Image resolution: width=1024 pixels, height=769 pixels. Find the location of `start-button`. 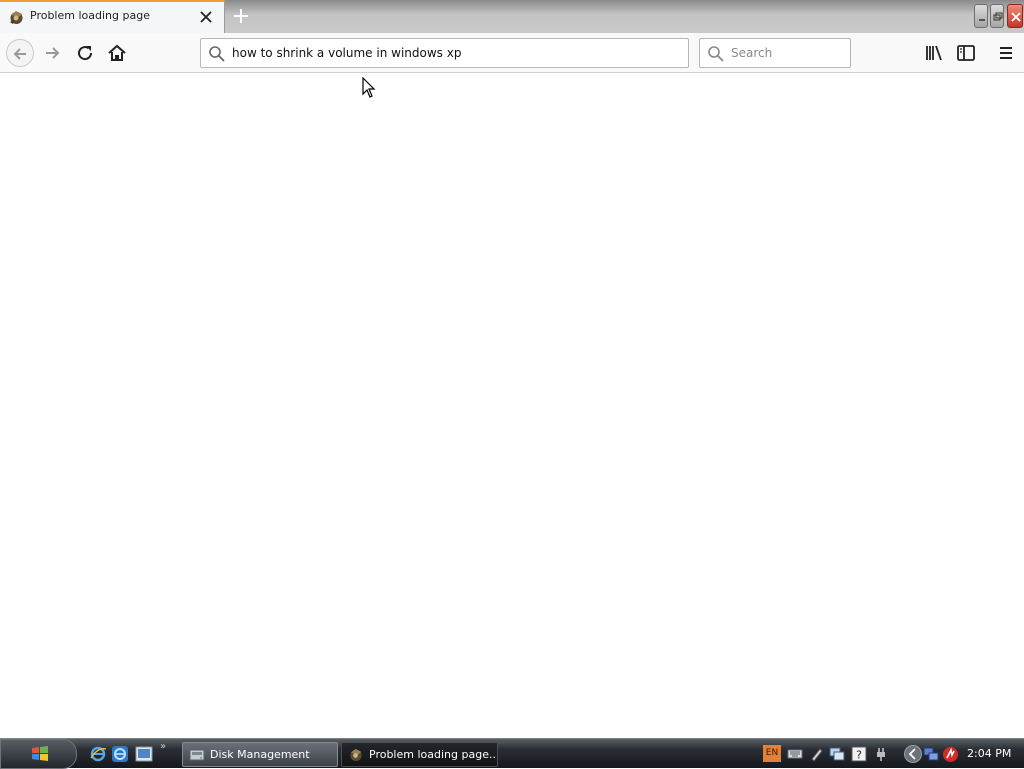

start-button is located at coordinates (38, 754).